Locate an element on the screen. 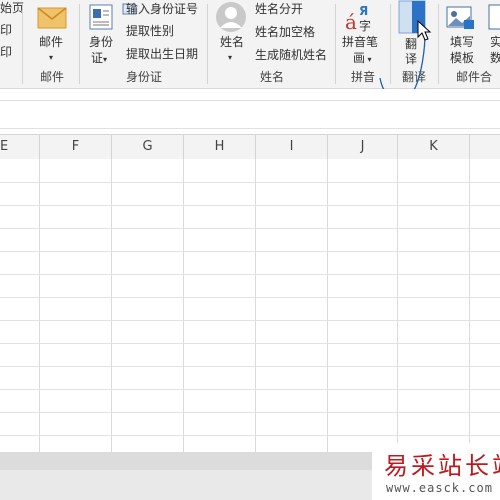  name-item-0: 姓名分开 is located at coordinates (279, 9).